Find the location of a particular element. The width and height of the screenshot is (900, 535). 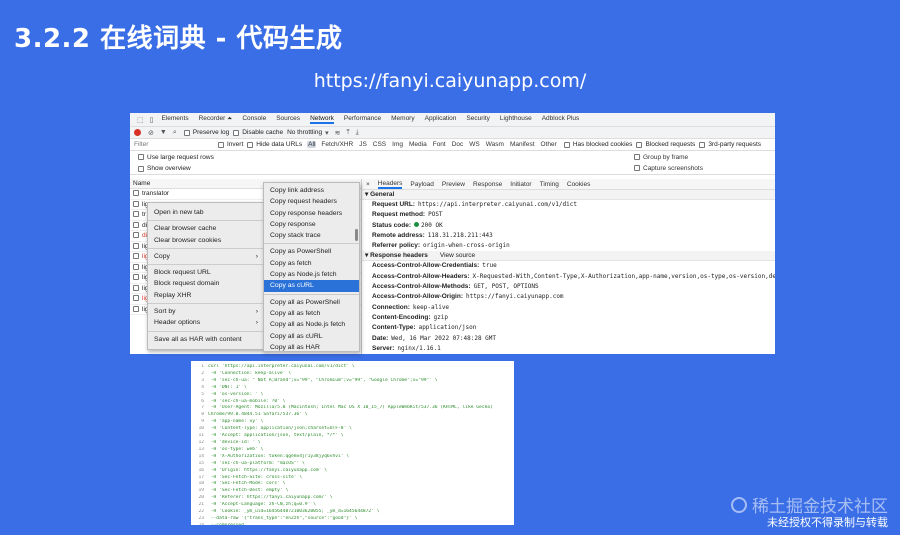

group-by-frame-checkbox is located at coordinates (637, 156).